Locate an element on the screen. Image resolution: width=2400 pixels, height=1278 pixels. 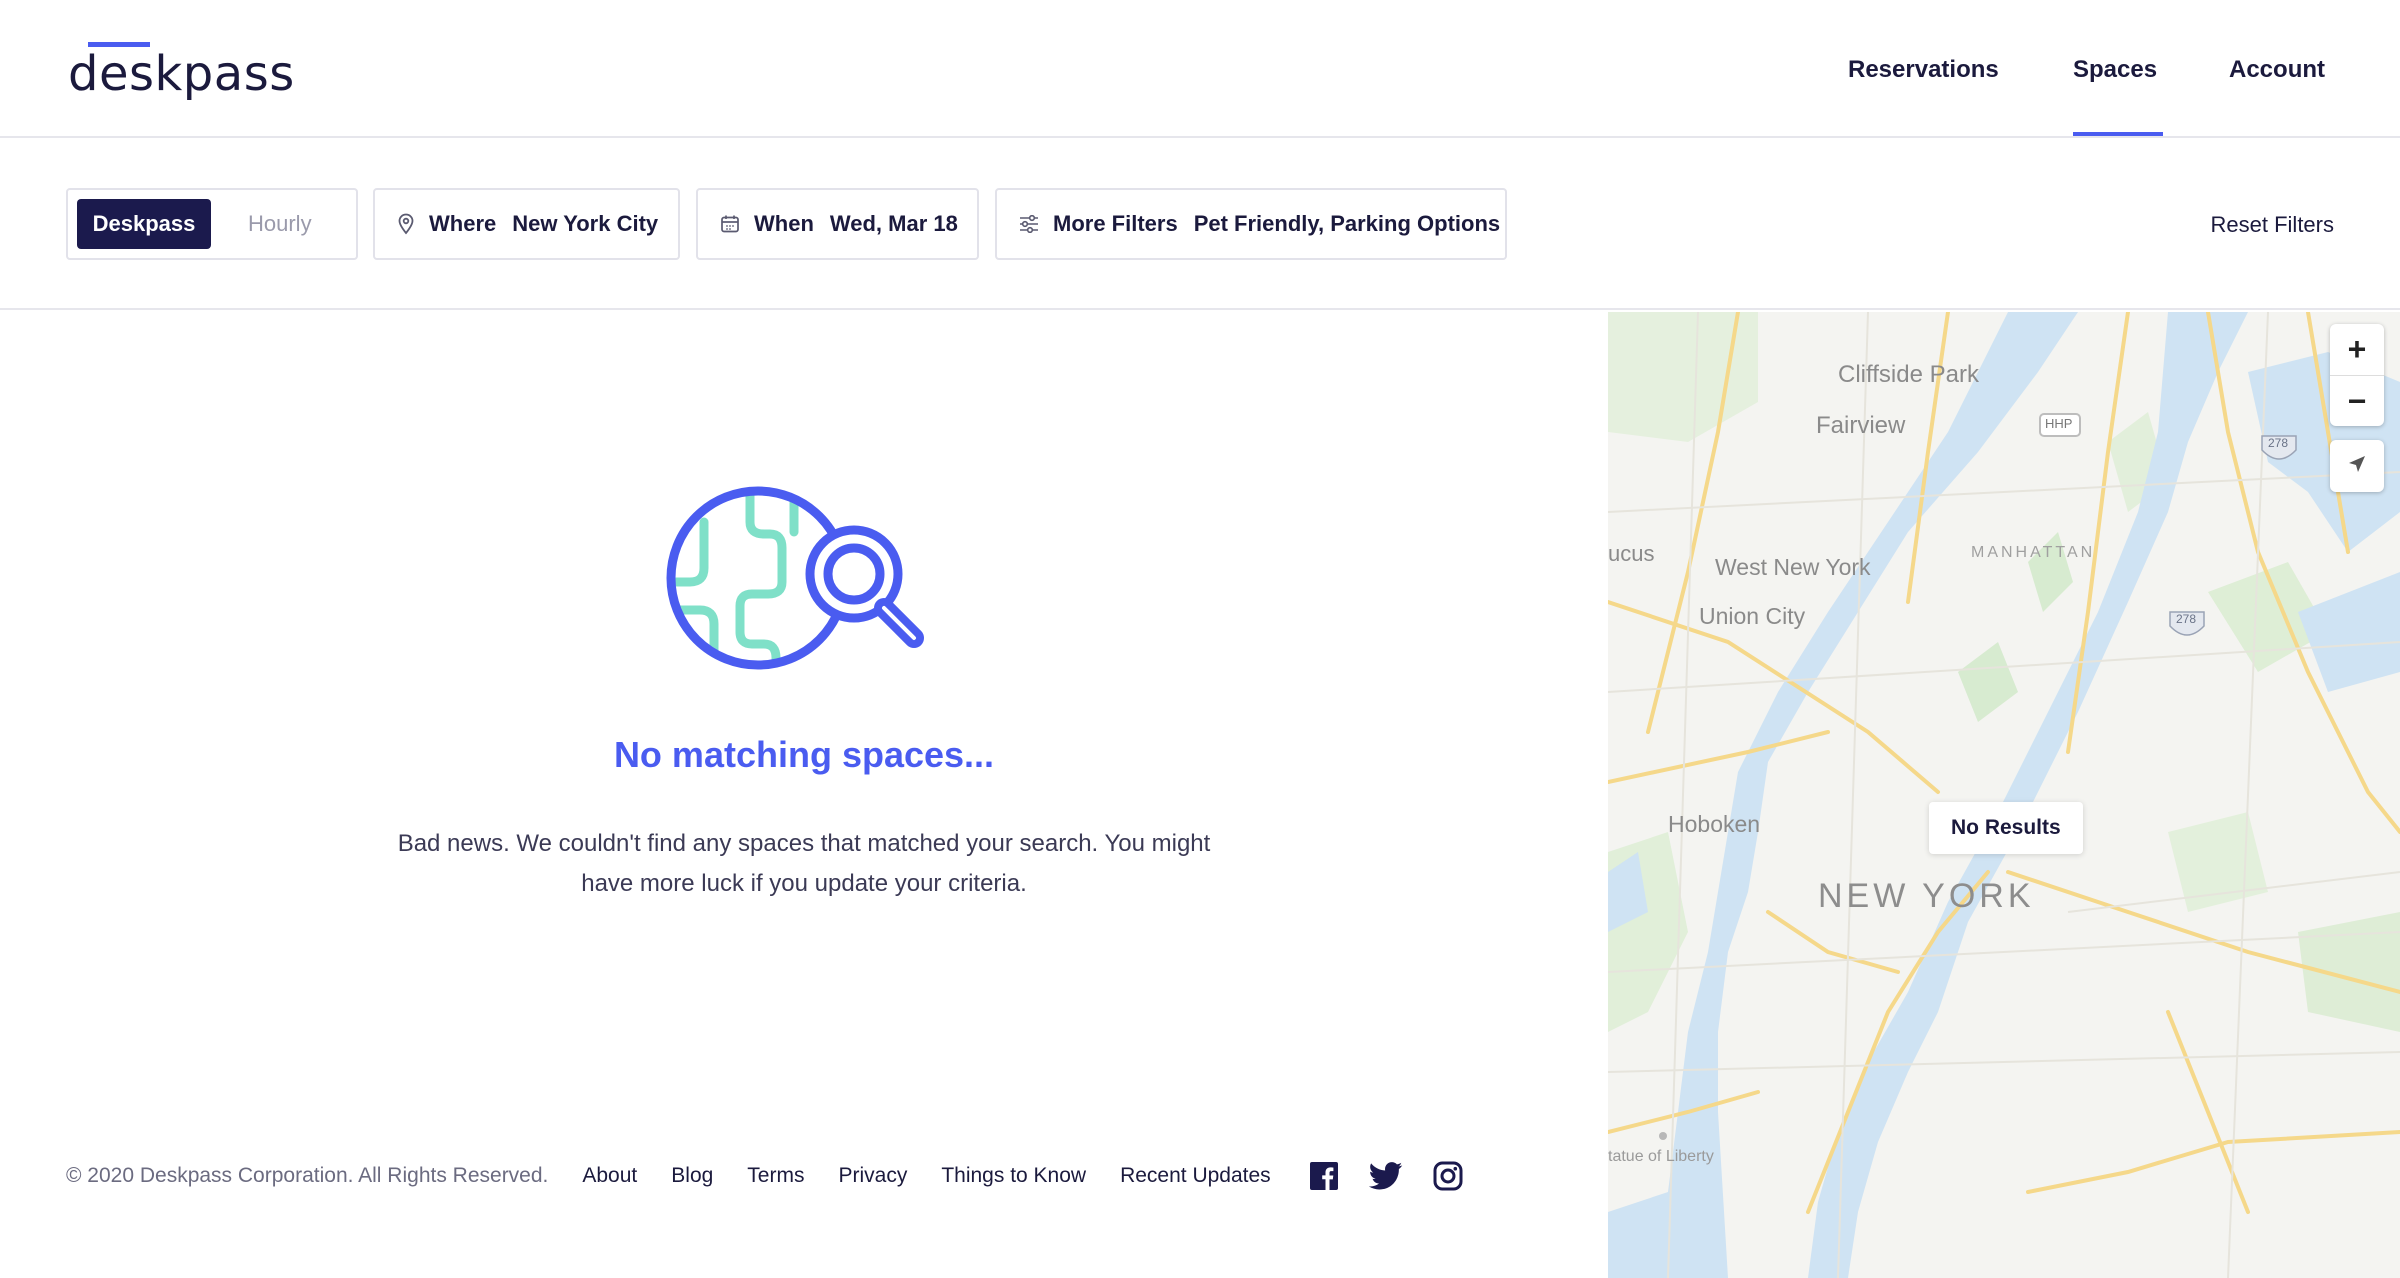
calendar-icon is located at coordinates (730, 224).